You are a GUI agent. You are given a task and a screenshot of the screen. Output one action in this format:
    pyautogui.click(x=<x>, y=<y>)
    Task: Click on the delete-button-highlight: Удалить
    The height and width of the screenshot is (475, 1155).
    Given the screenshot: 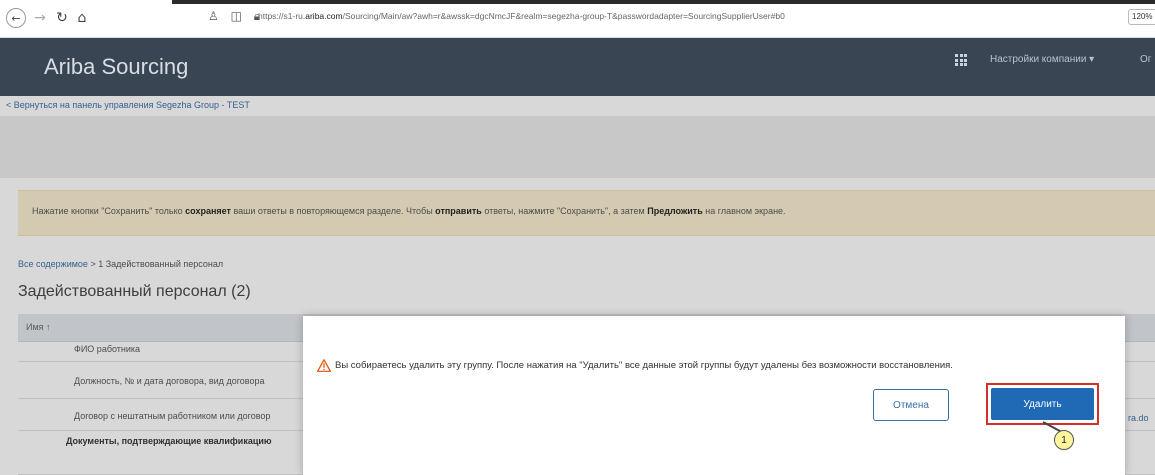 What is the action you would take?
    pyautogui.click(x=1042, y=404)
    